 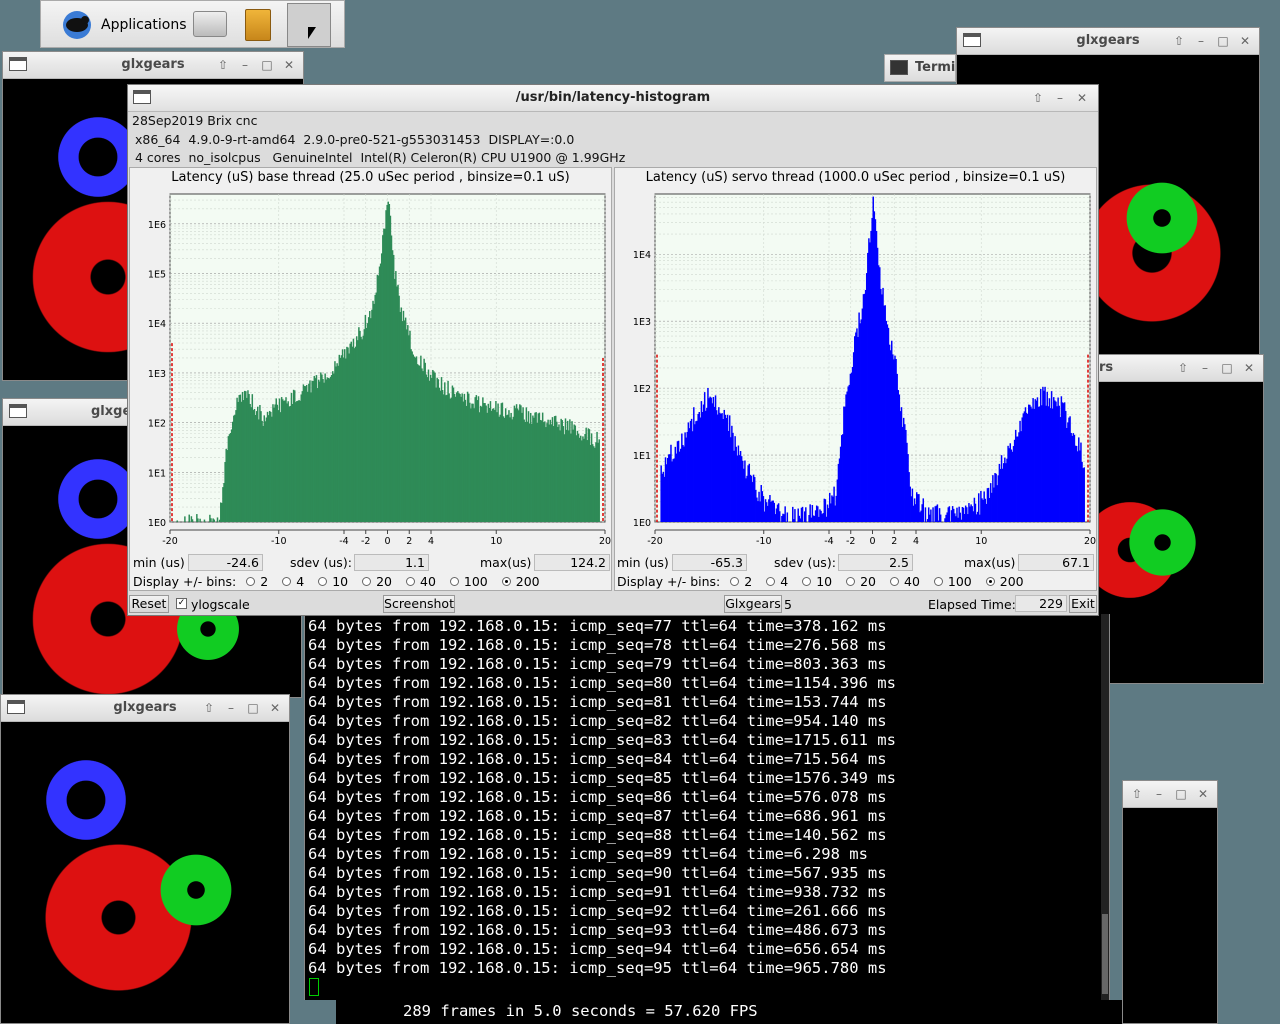 I want to click on scrollbar-thumb, so click(x=1105, y=954).